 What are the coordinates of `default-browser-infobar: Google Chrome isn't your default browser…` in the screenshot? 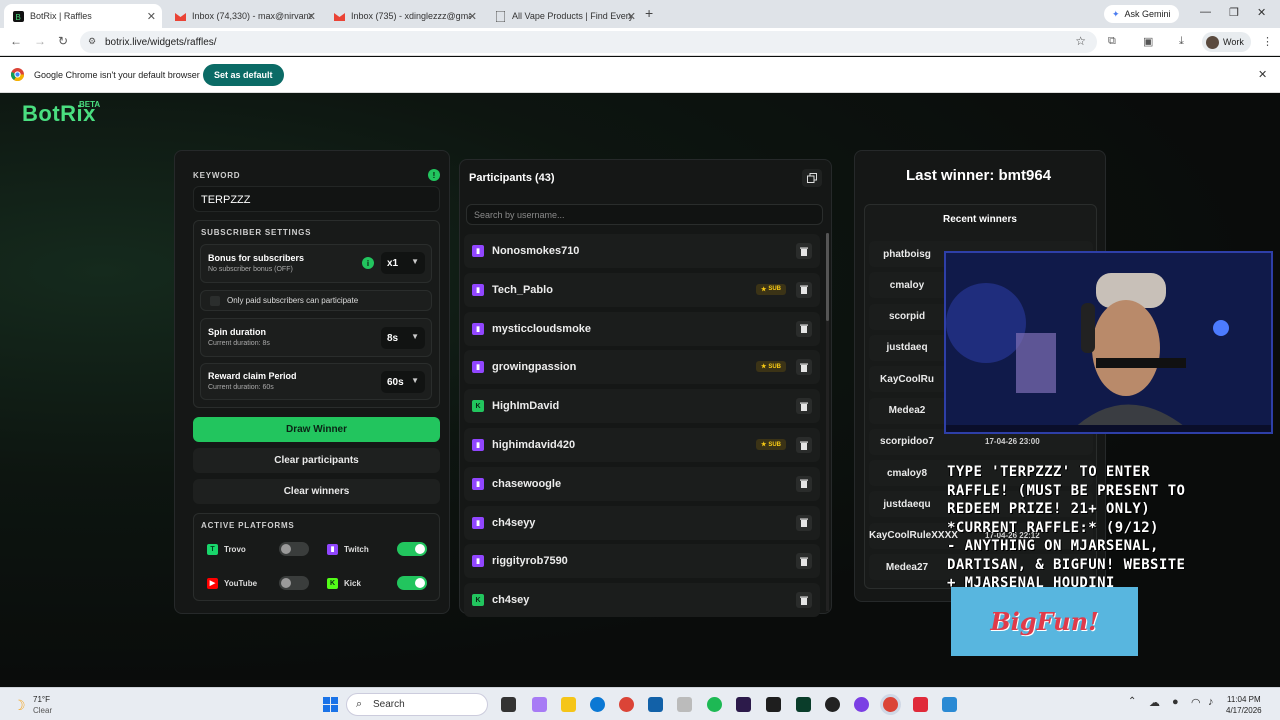 It's located at (640, 75).